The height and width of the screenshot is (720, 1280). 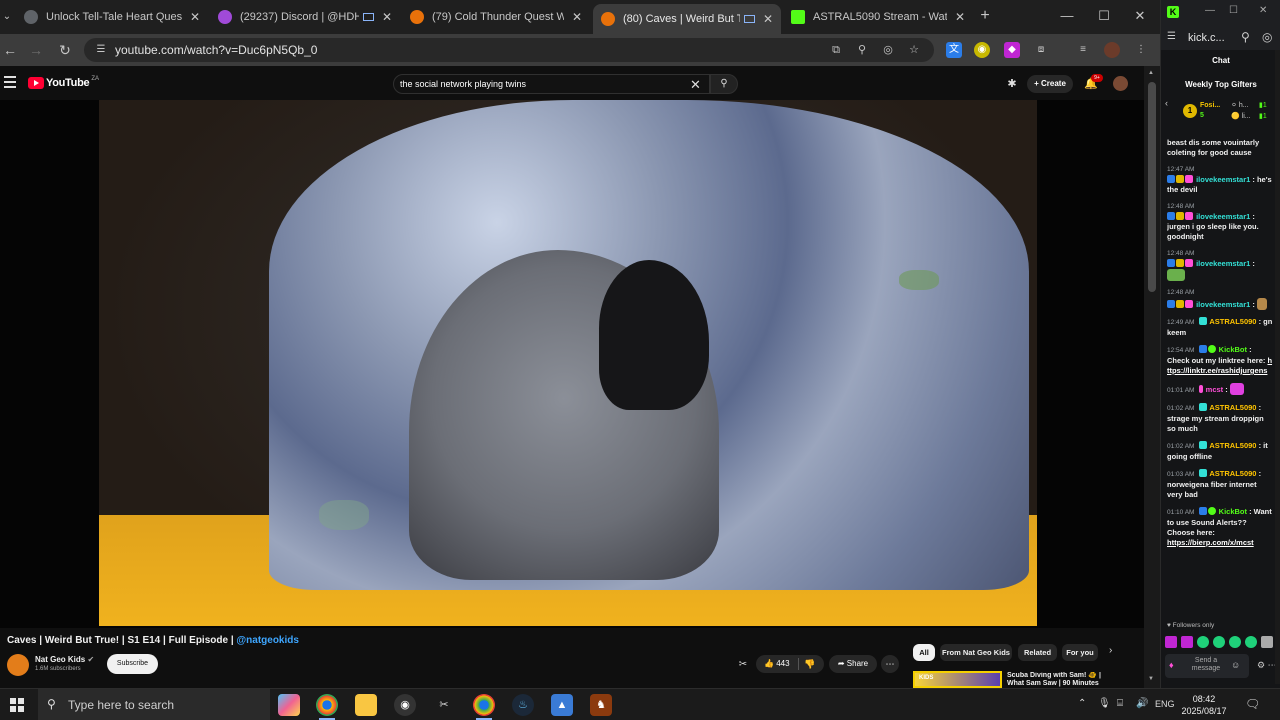 I want to click on page-scrollbar: ▲ ▼, so click(x=1152, y=377).